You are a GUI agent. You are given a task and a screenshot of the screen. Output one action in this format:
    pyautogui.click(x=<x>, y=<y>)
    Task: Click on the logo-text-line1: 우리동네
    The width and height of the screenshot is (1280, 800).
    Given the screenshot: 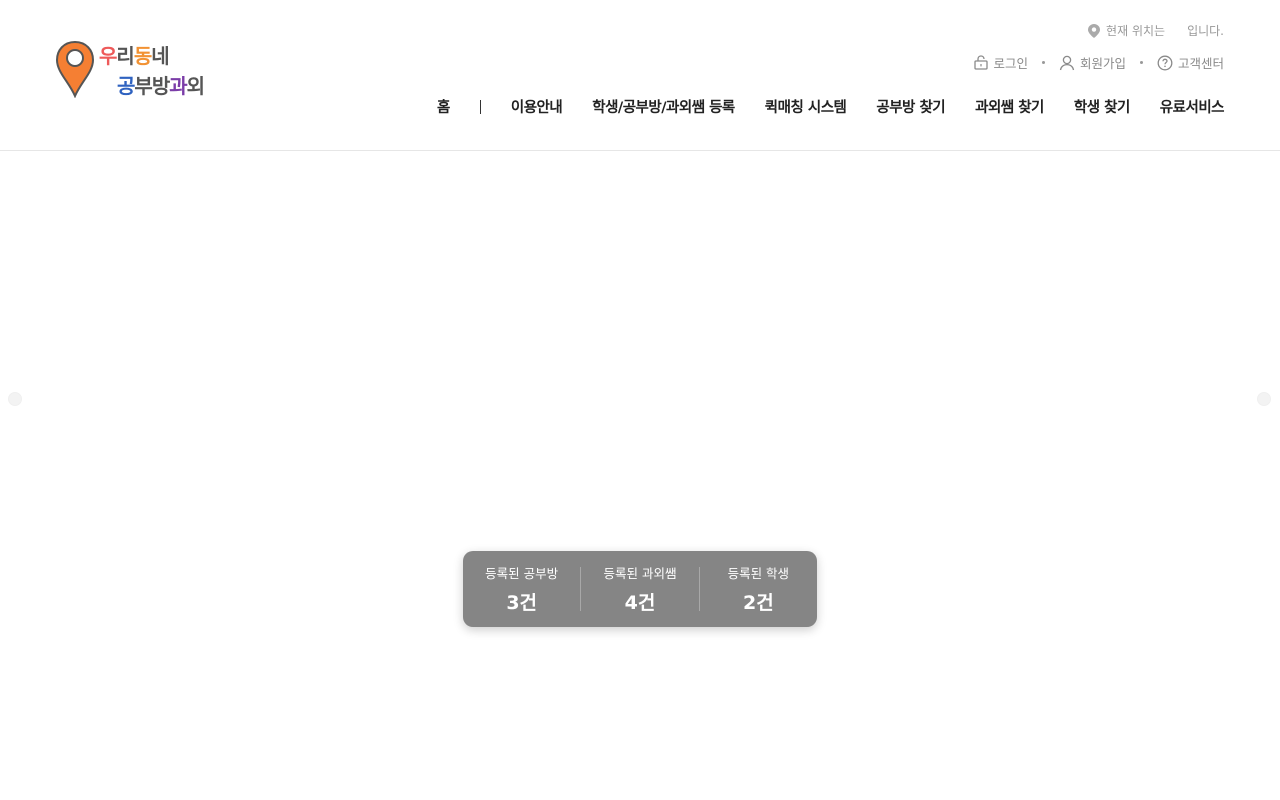 What is the action you would take?
    pyautogui.click(x=134, y=54)
    